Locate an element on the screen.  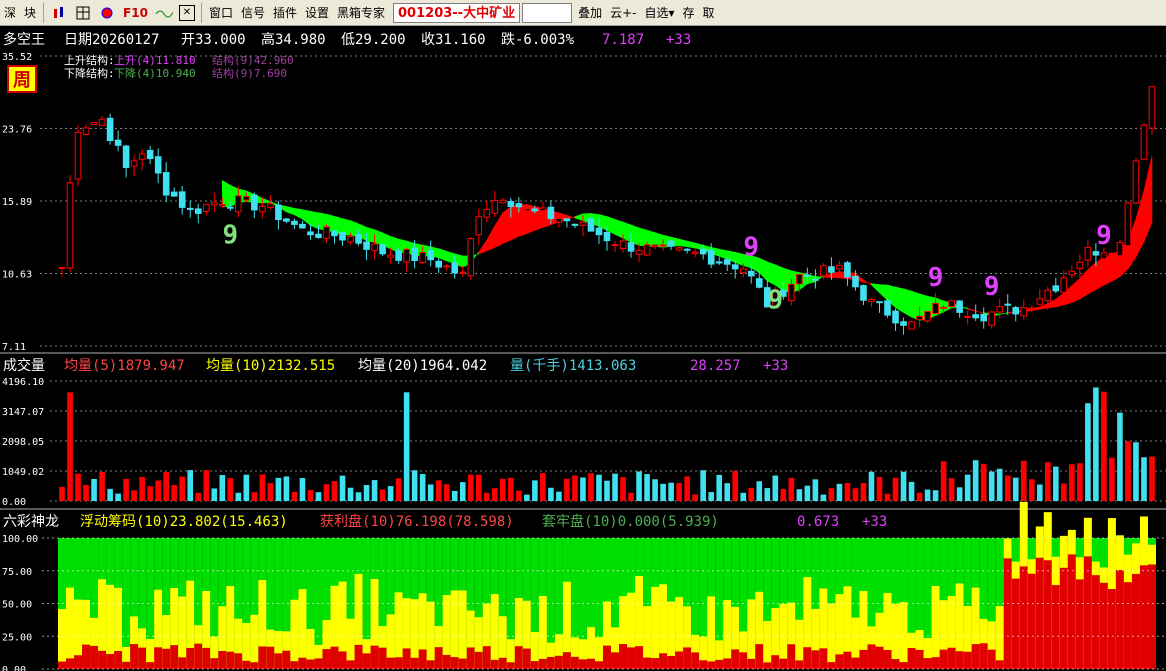
nine-count-label: 9 is located at coordinates (992, 287).